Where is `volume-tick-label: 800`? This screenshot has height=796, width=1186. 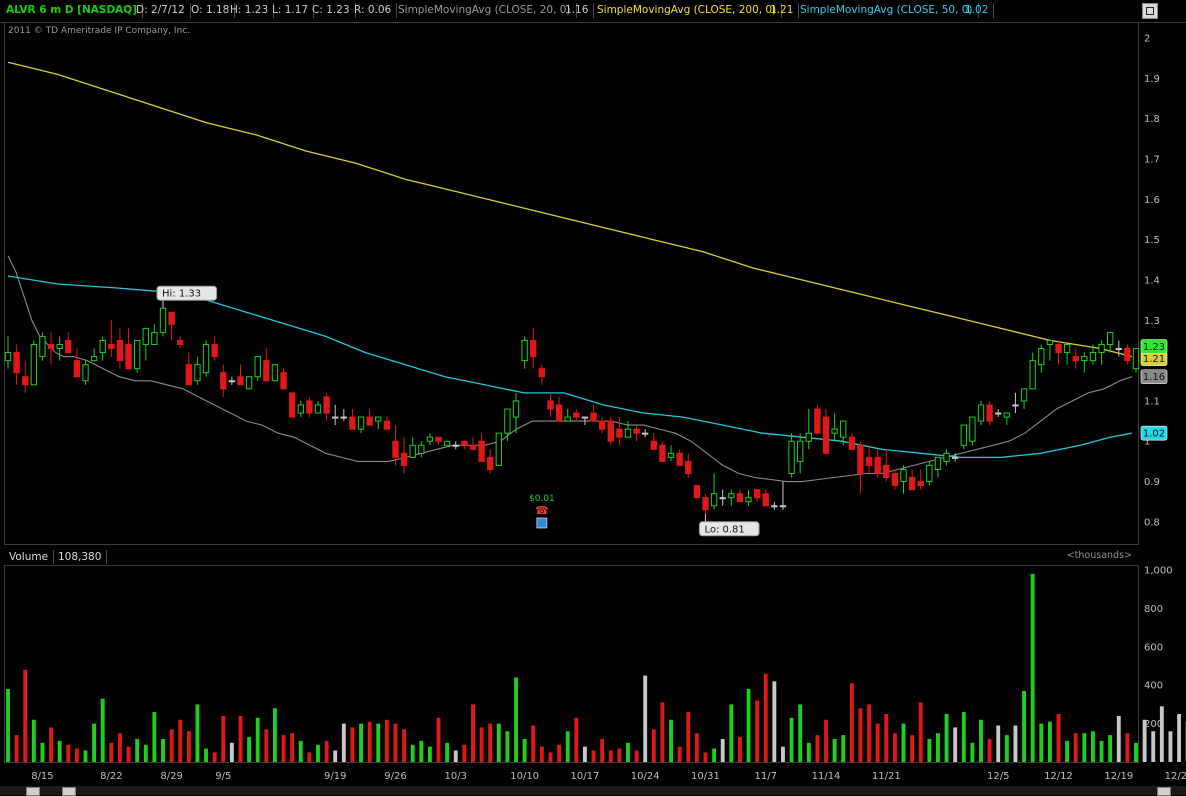 volume-tick-label: 800 is located at coordinates (1153, 609).